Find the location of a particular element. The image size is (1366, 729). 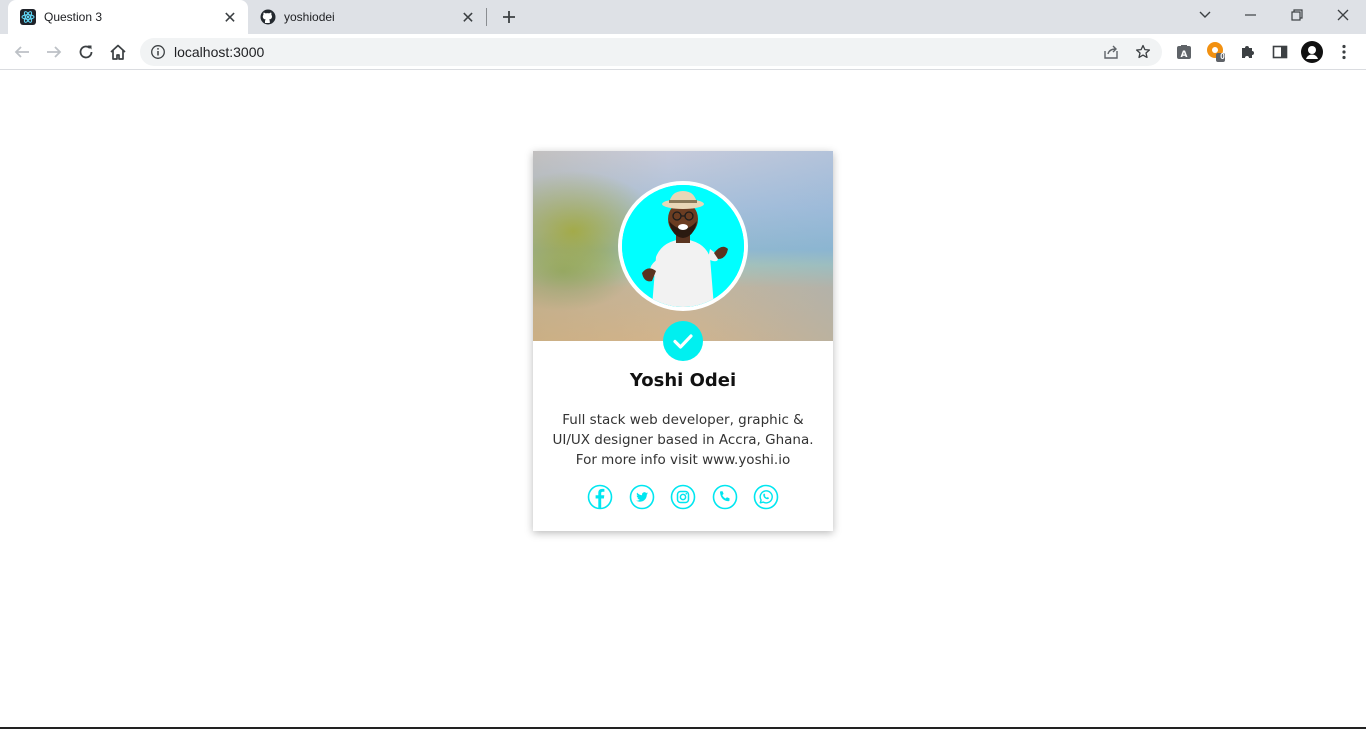

instagram-icon is located at coordinates (683, 497).